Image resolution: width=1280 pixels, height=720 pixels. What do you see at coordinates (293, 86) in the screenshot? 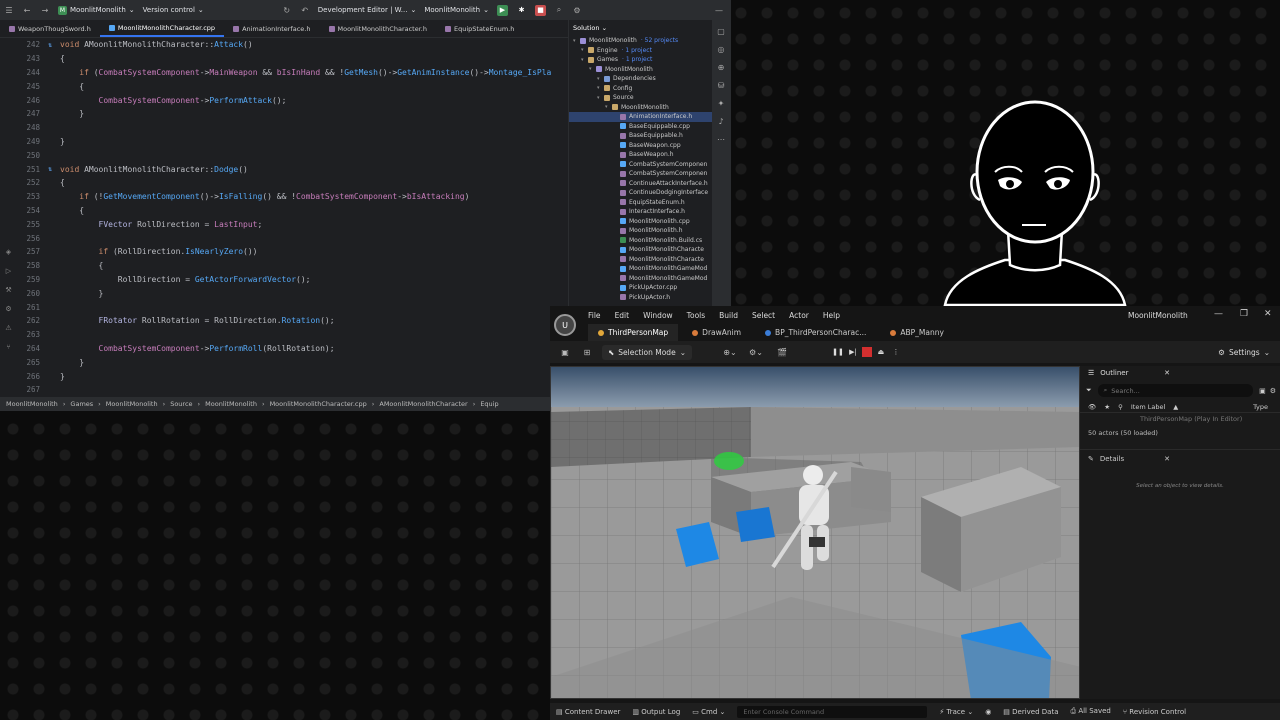
I see `code-line: 245 {` at bounding box center [293, 86].